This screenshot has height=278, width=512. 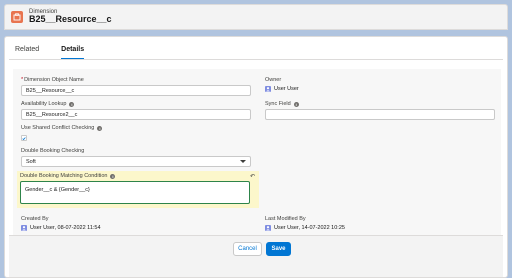 I want to click on use-shared-conflict-checking-checkbox, so click(x=24, y=138).